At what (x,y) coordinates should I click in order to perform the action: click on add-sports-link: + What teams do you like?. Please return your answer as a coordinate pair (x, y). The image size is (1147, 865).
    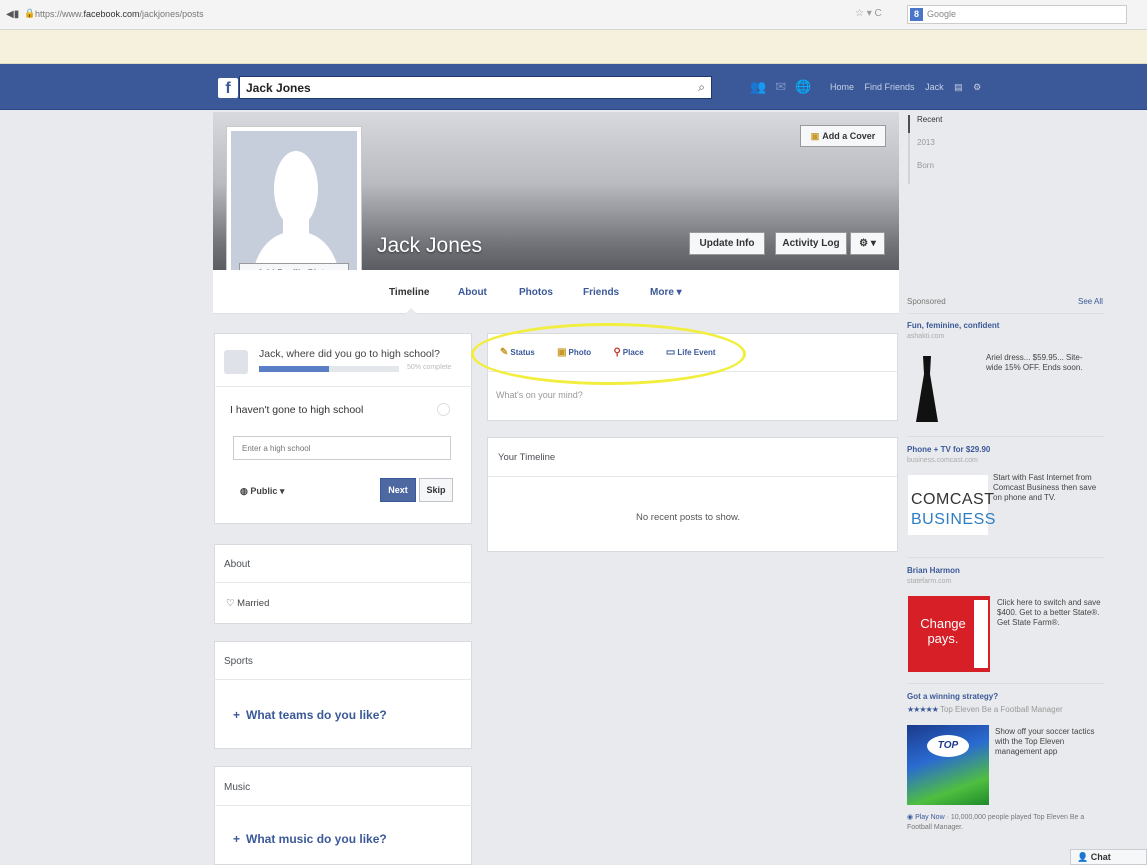
    Looking at the image, I should click on (310, 715).